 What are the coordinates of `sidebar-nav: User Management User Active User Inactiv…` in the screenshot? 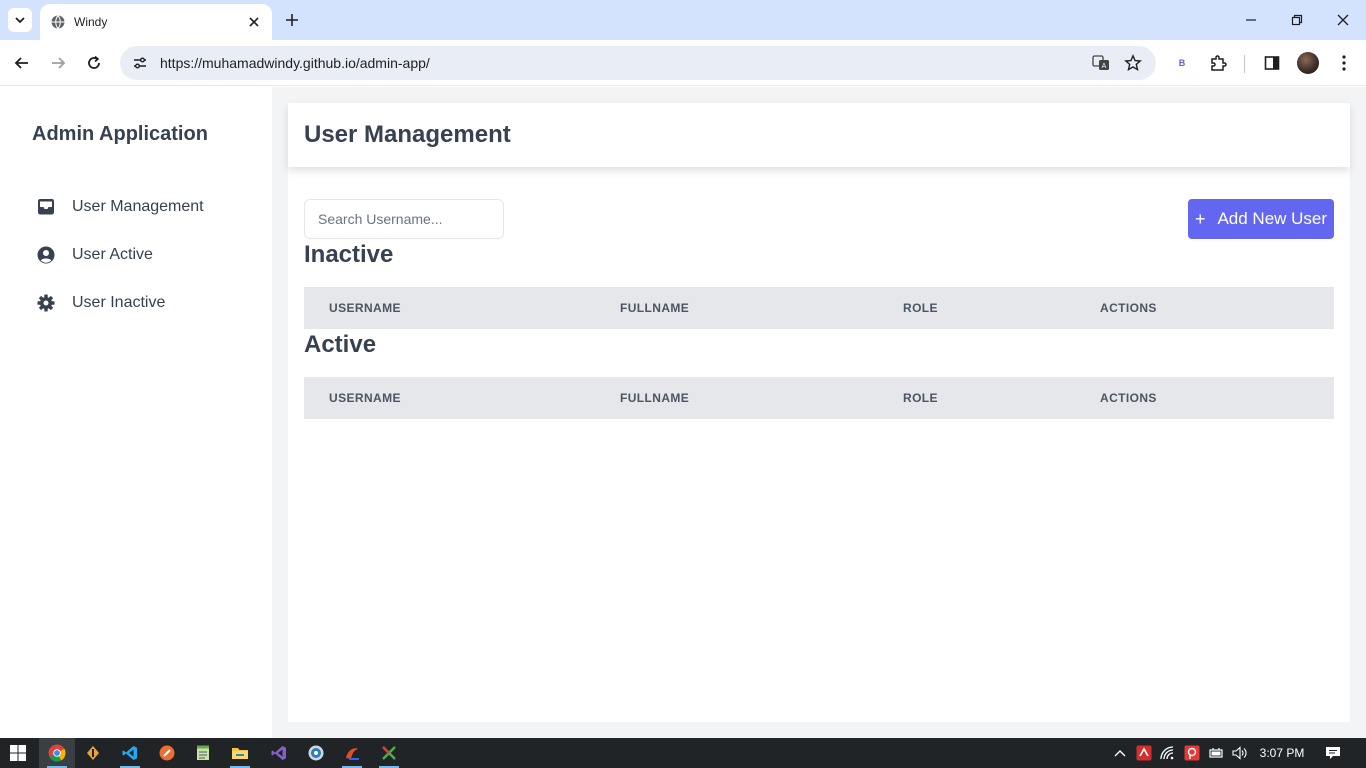 It's located at (139, 255).